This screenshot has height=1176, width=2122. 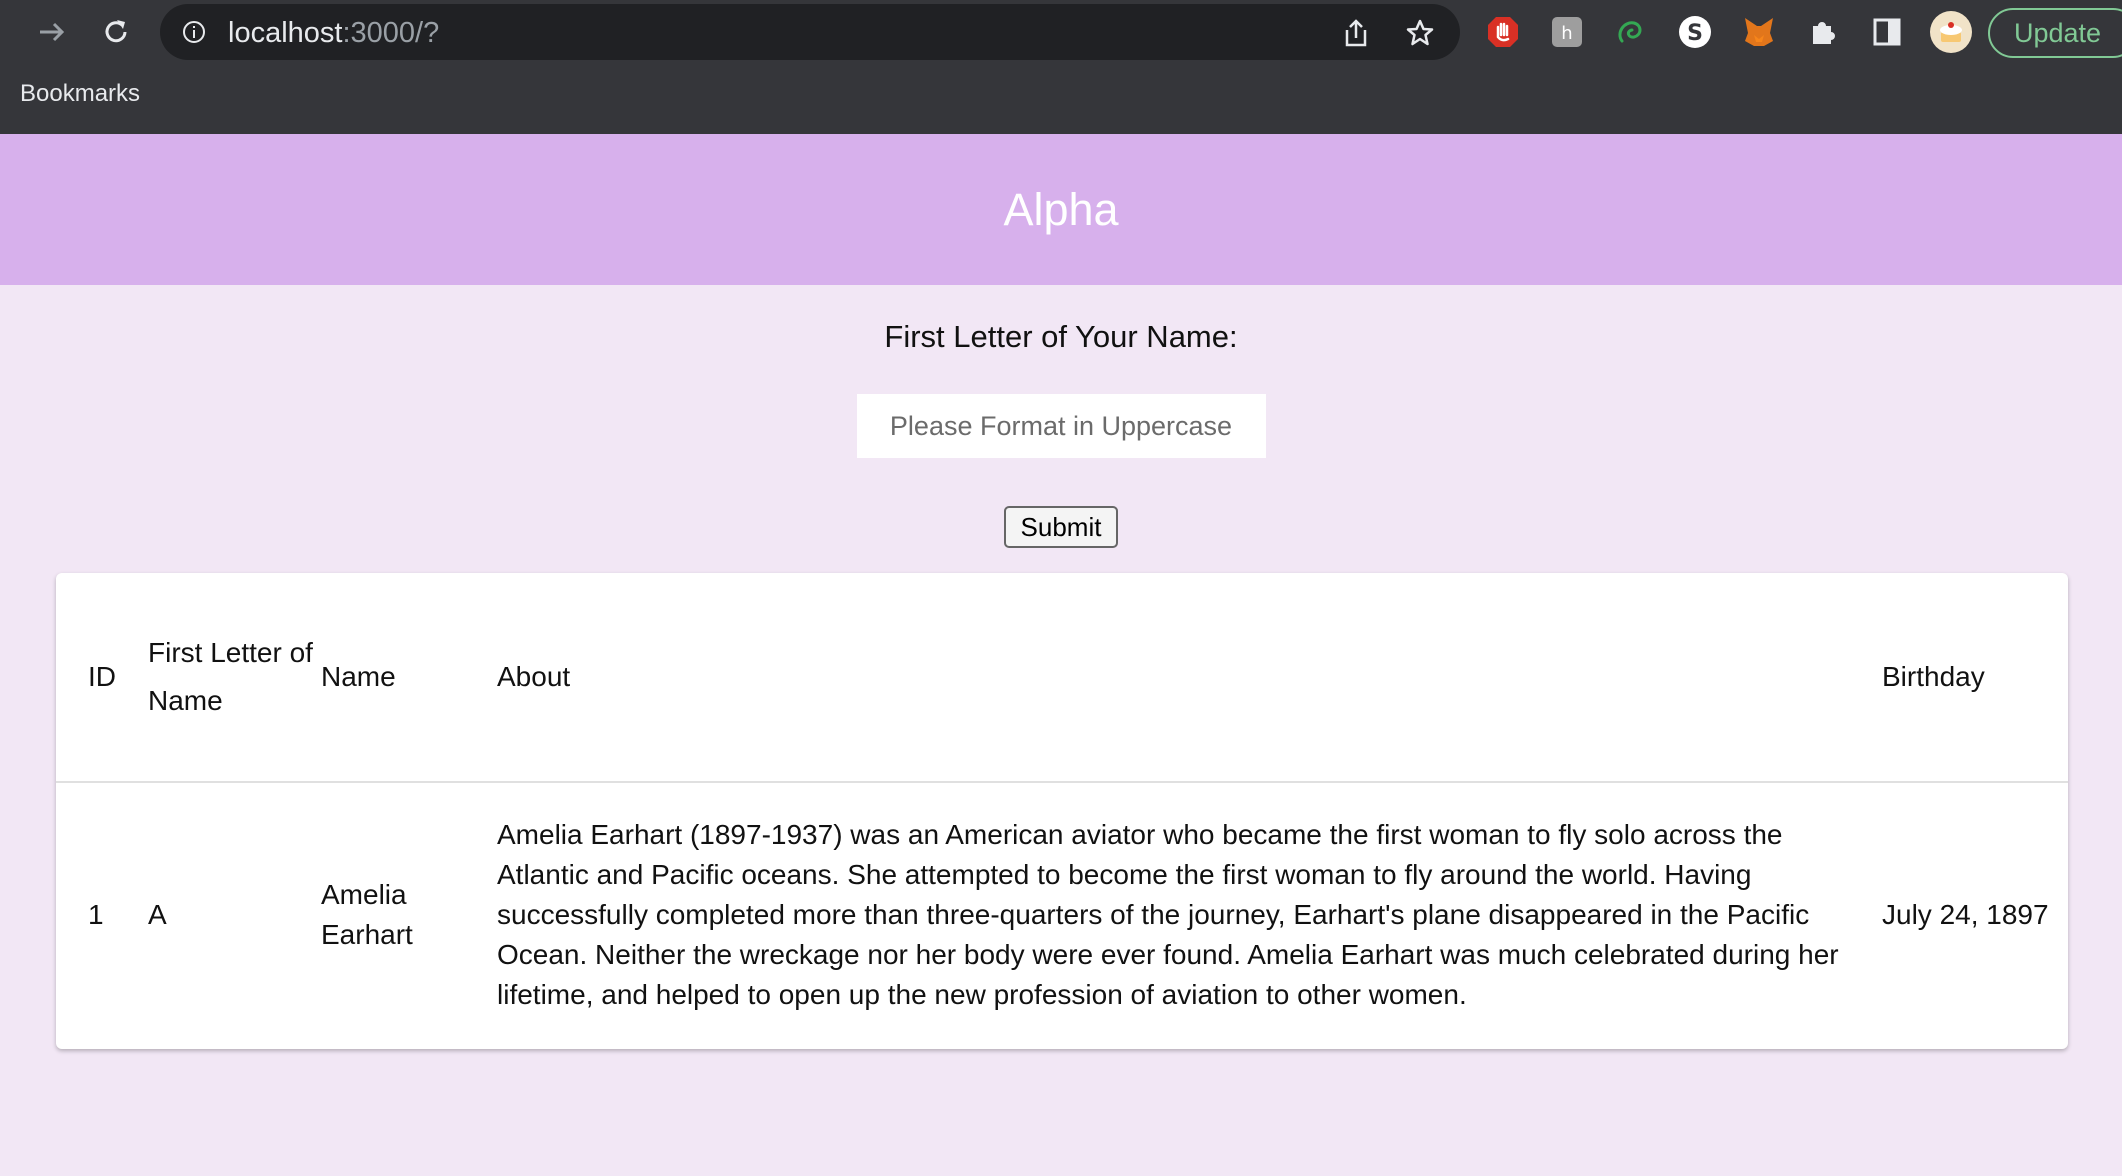 I want to click on cell-letter: A, so click(x=157, y=914).